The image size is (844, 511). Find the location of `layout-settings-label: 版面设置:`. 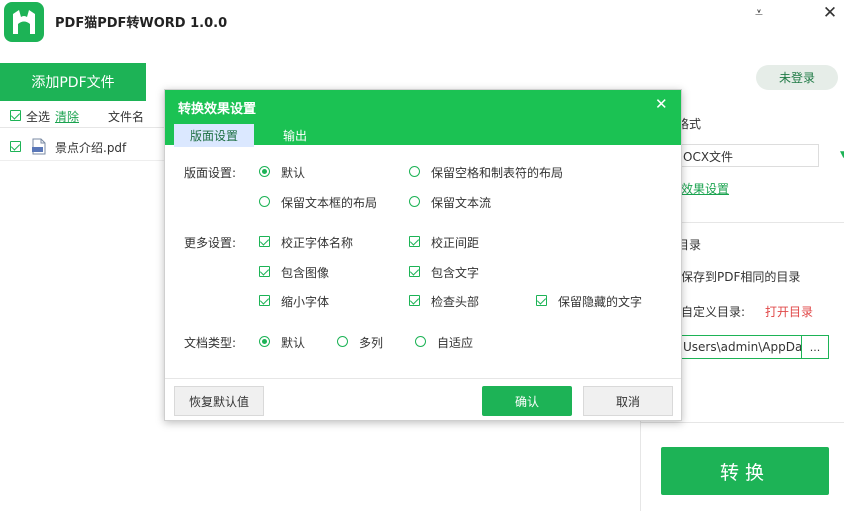

layout-settings-label: 版面设置: is located at coordinates (210, 173).